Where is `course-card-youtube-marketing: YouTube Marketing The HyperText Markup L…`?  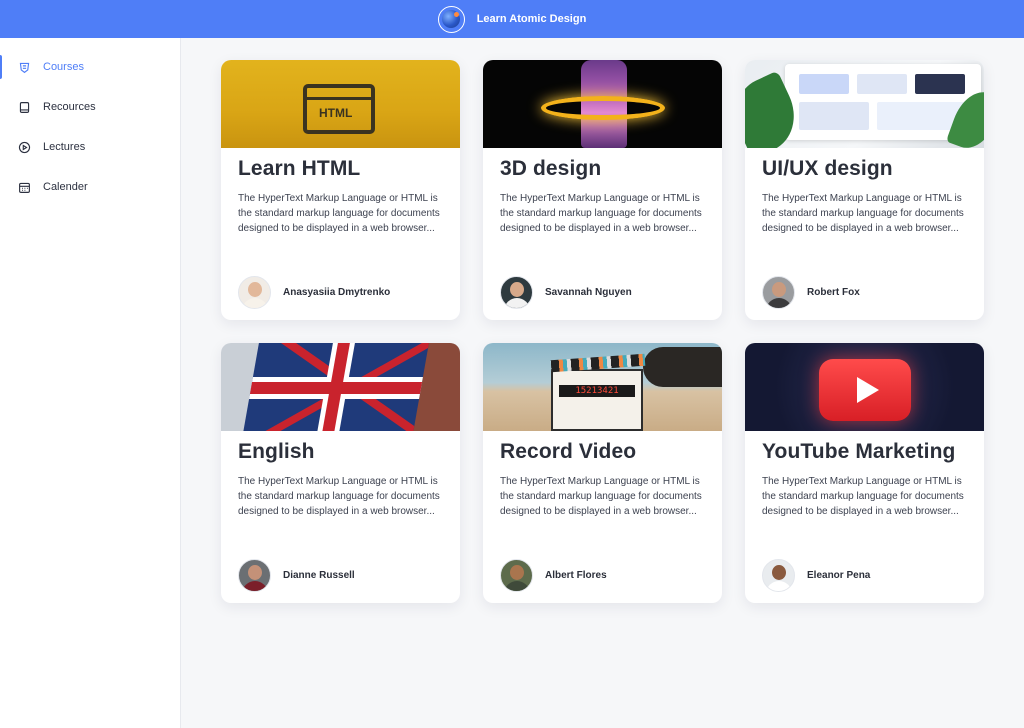 course-card-youtube-marketing: YouTube Marketing The HyperText Markup L… is located at coordinates (864, 473).